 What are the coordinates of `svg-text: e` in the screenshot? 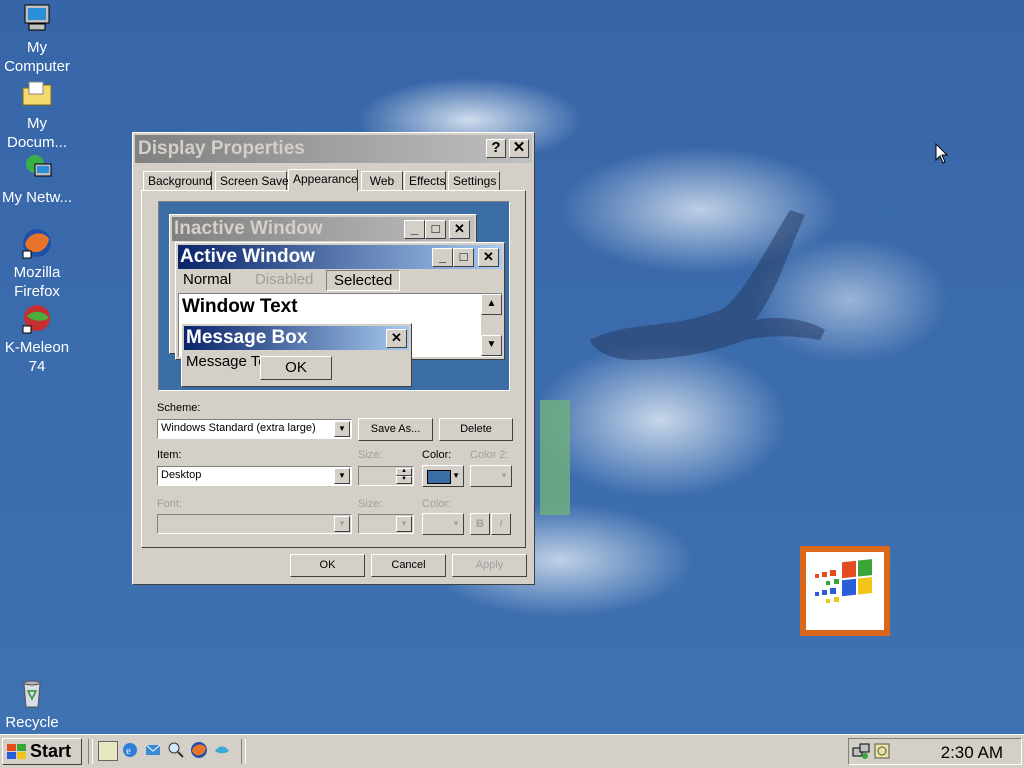 It's located at (128, 751).